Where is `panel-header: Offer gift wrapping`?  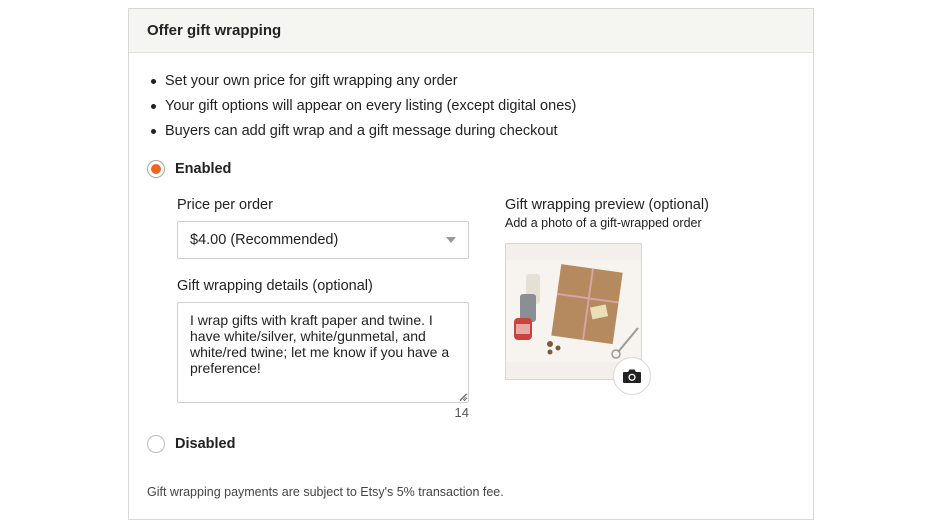 panel-header: Offer gift wrapping is located at coordinates (471, 31).